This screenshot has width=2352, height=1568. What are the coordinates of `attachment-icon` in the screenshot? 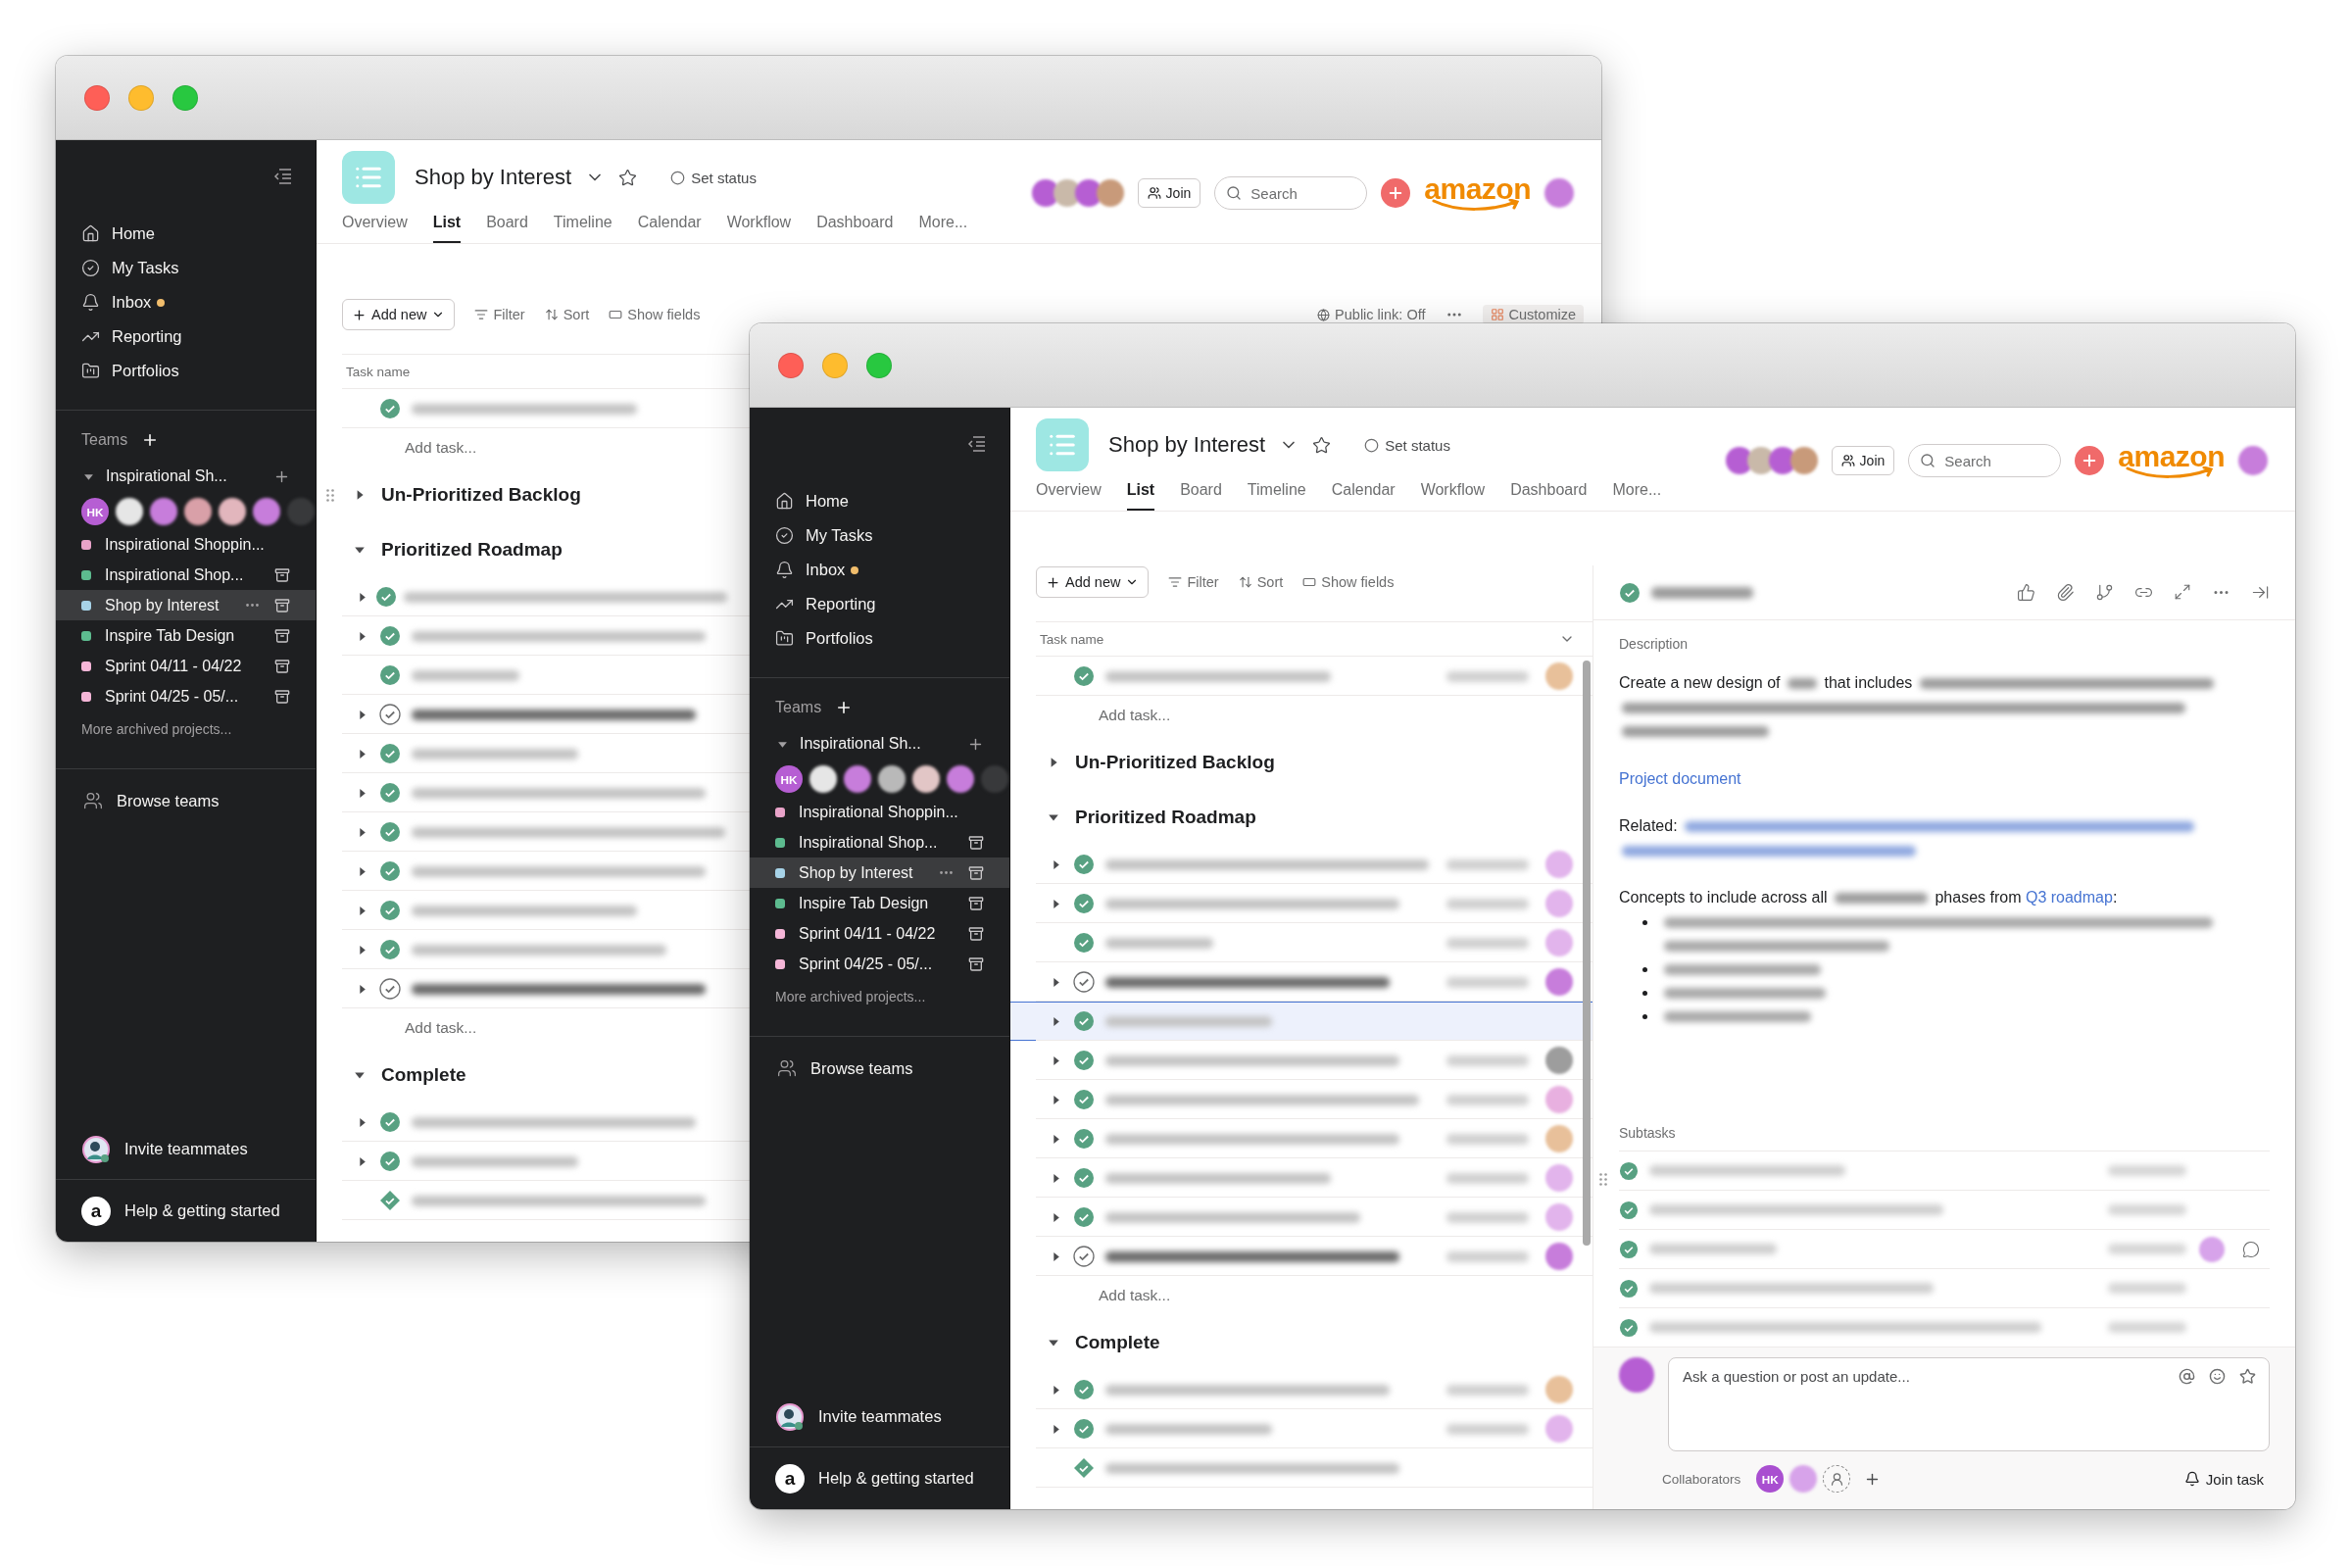 It's located at (2065, 592).